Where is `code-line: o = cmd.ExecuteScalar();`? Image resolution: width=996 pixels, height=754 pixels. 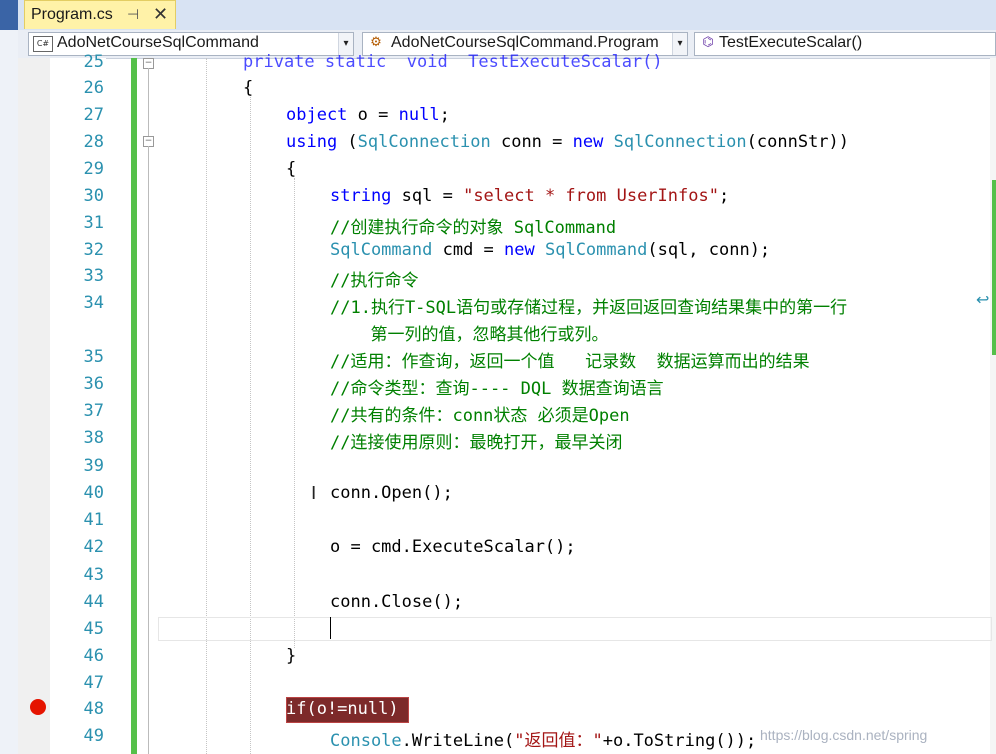 code-line: o = cmd.ExecuteScalar(); is located at coordinates (453, 547).